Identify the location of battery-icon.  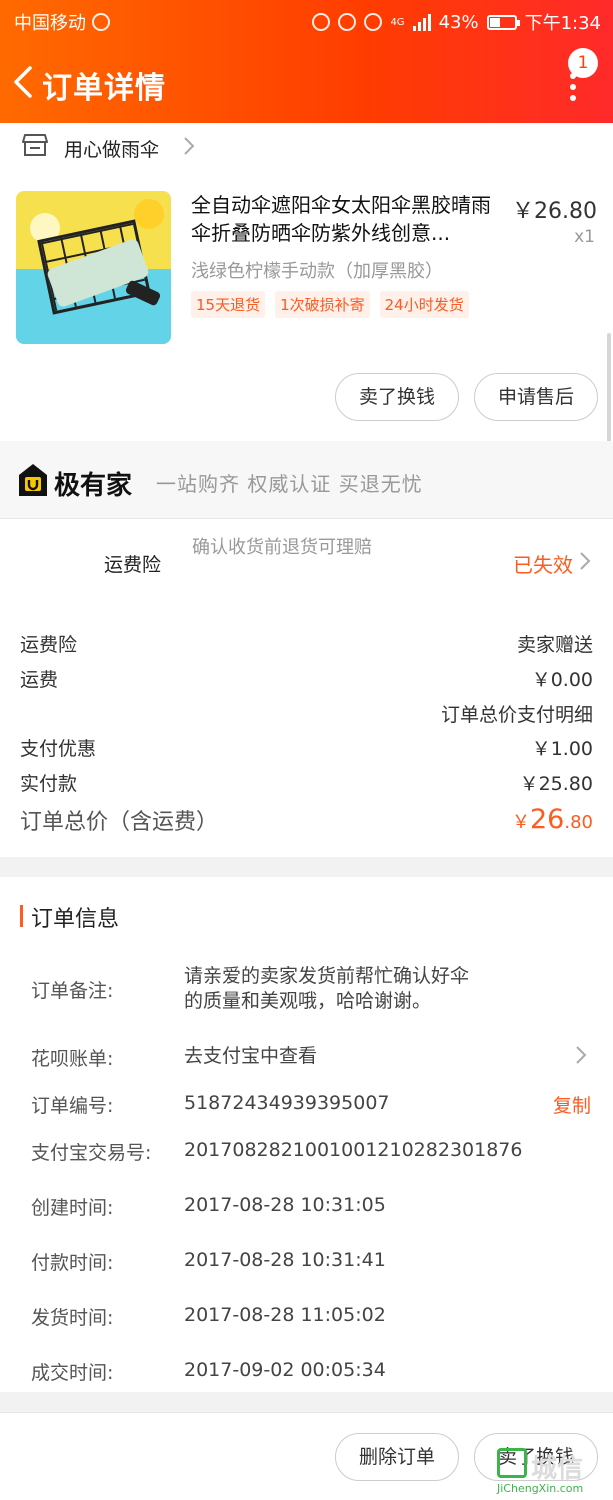
(503, 22).